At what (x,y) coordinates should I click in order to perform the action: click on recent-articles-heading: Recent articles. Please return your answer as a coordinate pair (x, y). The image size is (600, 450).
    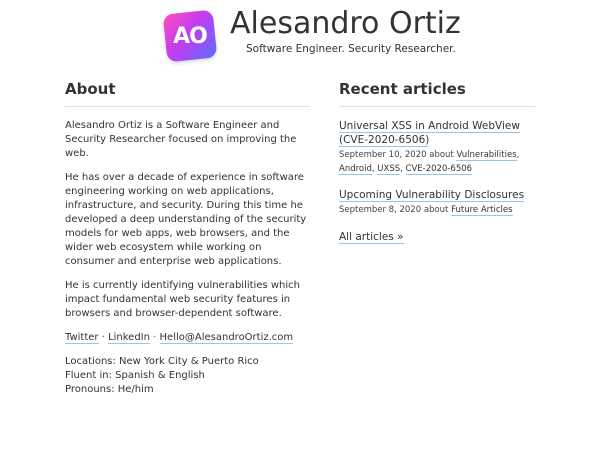
    Looking at the image, I should click on (437, 93).